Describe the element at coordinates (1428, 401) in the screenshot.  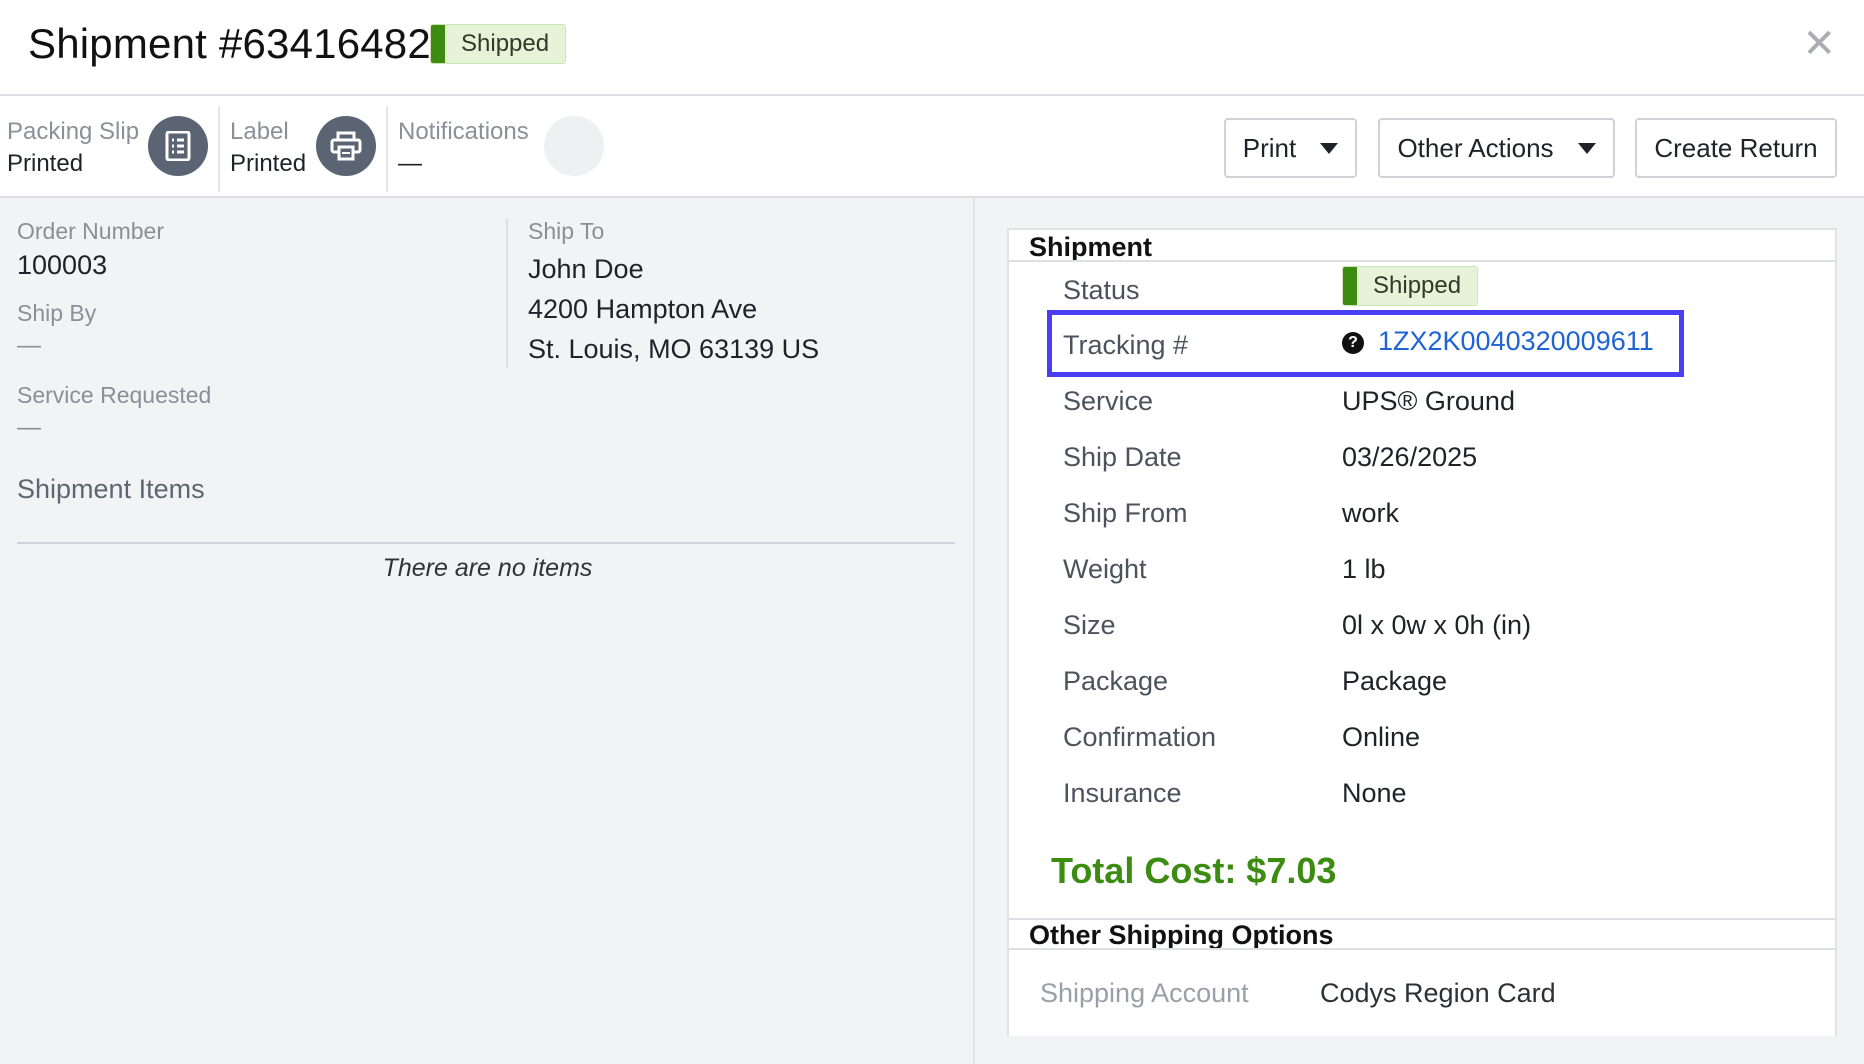
I see `service-value: UPS® Ground` at that location.